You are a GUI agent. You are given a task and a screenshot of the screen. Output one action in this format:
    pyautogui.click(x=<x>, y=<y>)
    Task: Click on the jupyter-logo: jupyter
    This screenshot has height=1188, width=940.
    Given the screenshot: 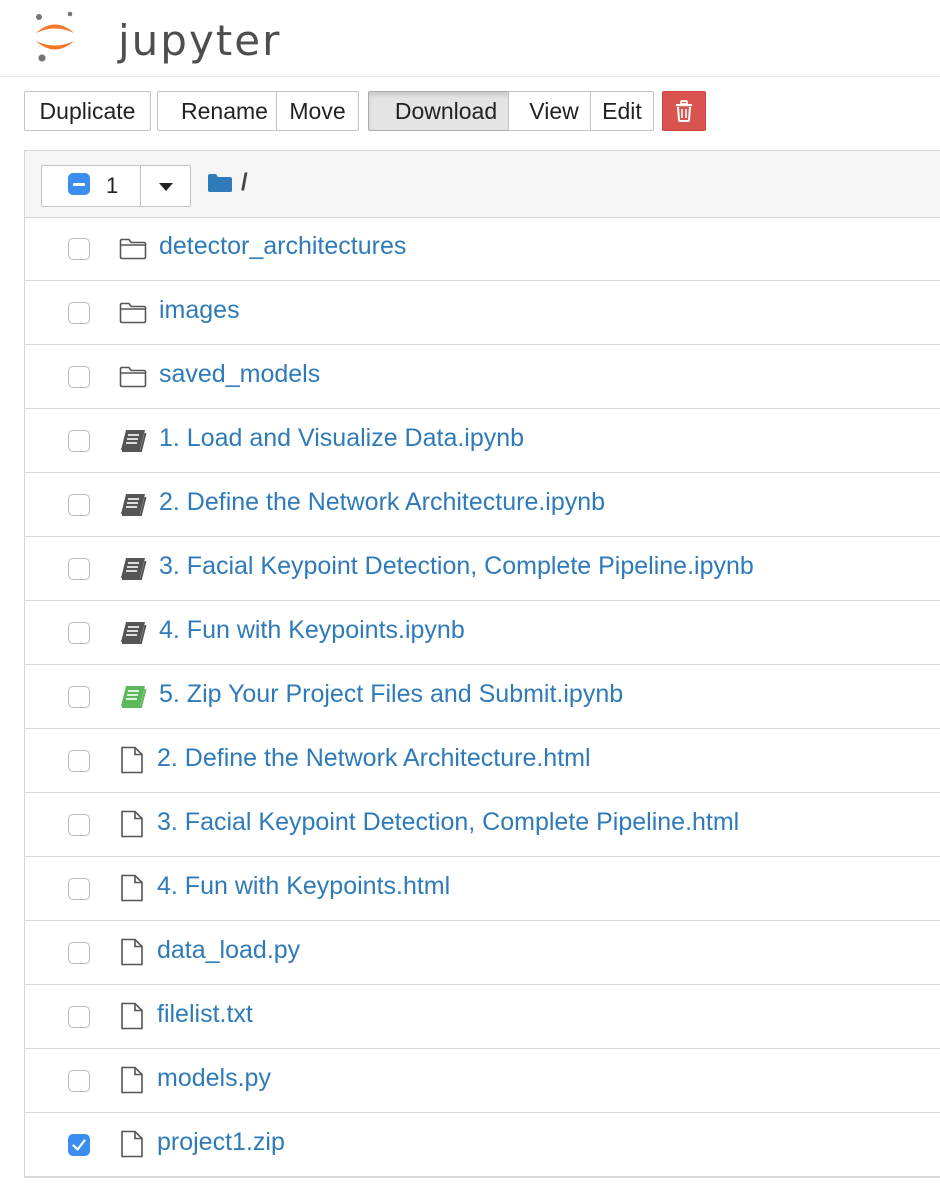 What is the action you would take?
    pyautogui.click(x=154, y=38)
    